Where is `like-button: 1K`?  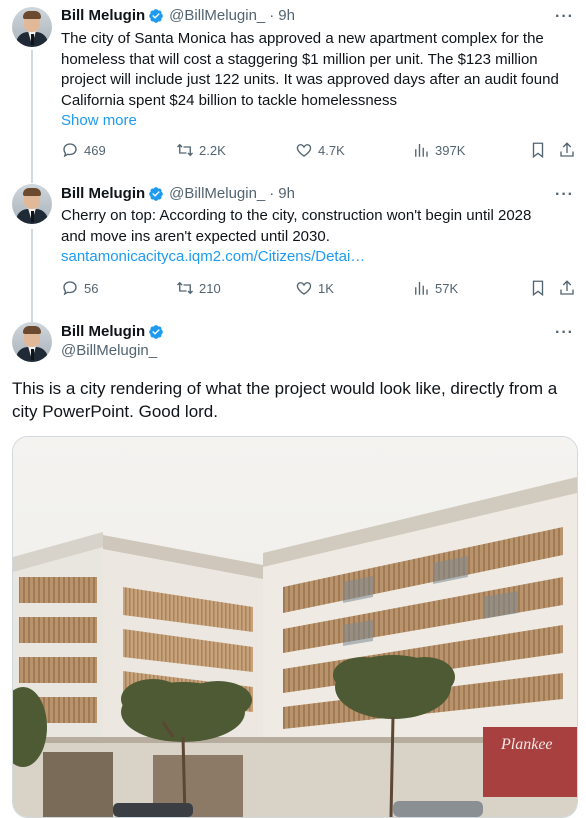
like-button: 1K is located at coordinates (314, 288).